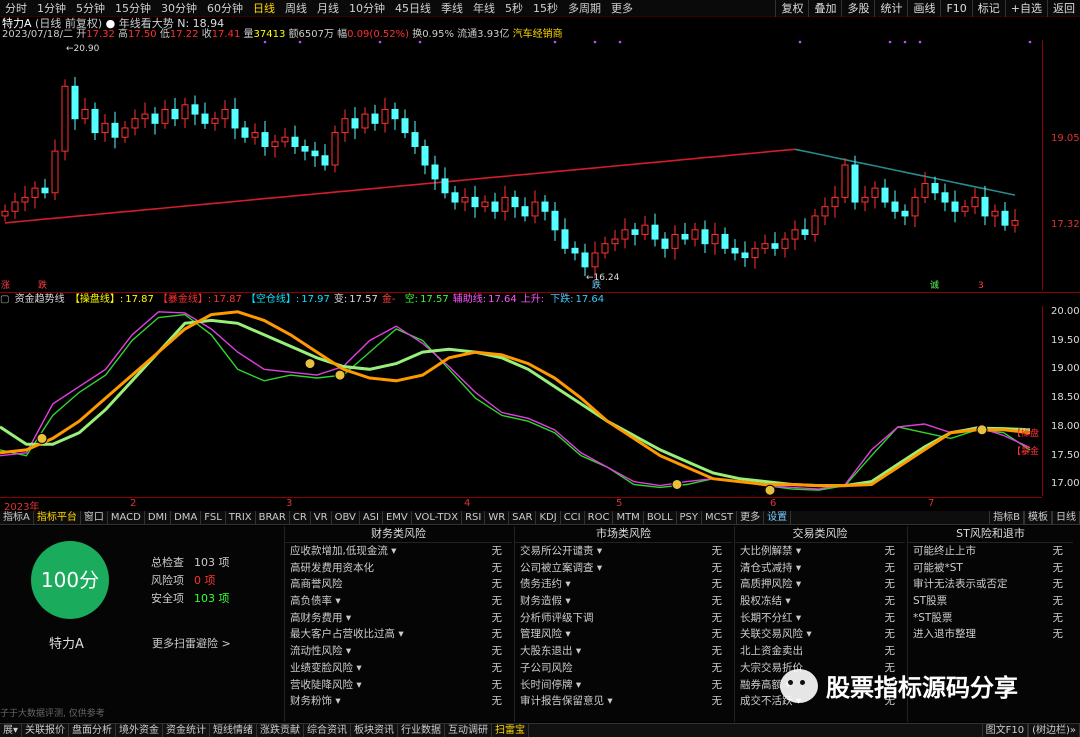 This screenshot has height=737, width=1080. What do you see at coordinates (241, 517) in the screenshot?
I see `indicator-tab-7: TRIX` at bounding box center [241, 517].